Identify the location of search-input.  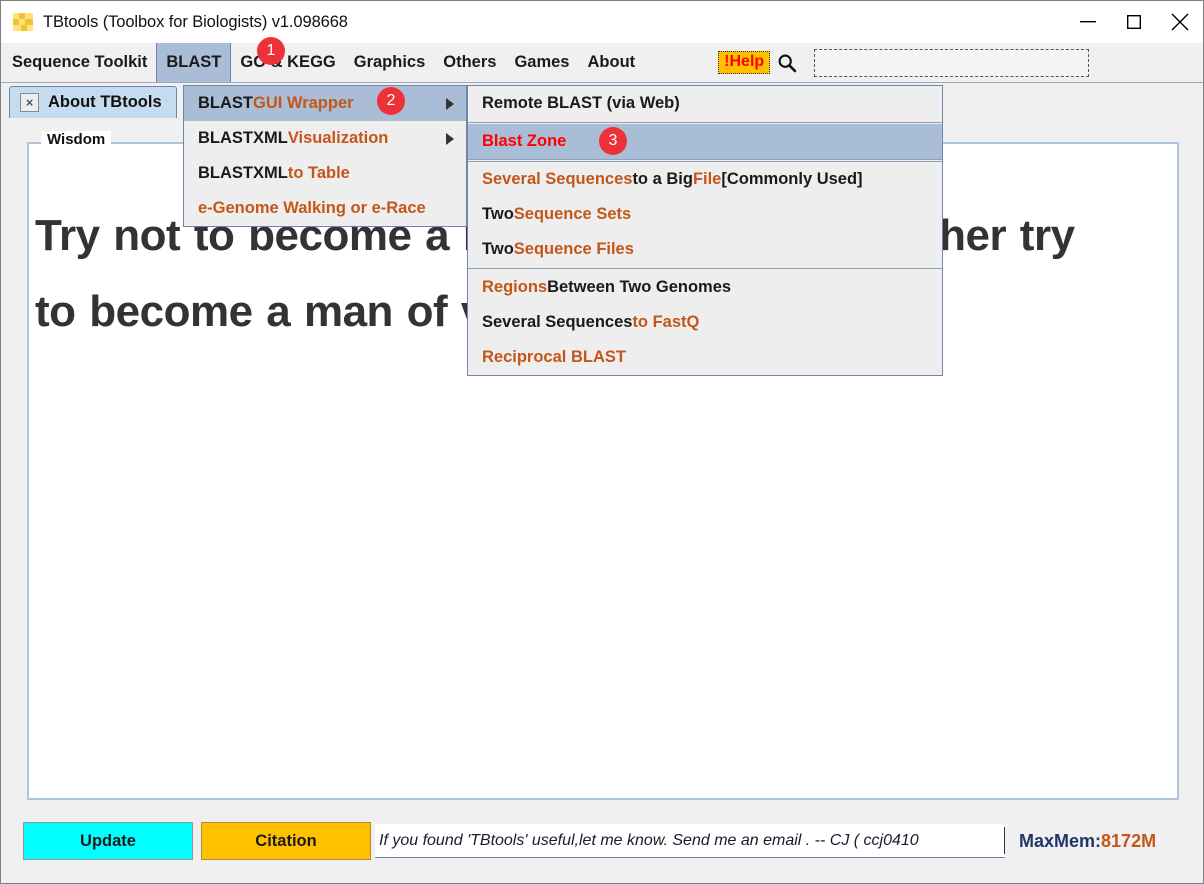
(952, 62).